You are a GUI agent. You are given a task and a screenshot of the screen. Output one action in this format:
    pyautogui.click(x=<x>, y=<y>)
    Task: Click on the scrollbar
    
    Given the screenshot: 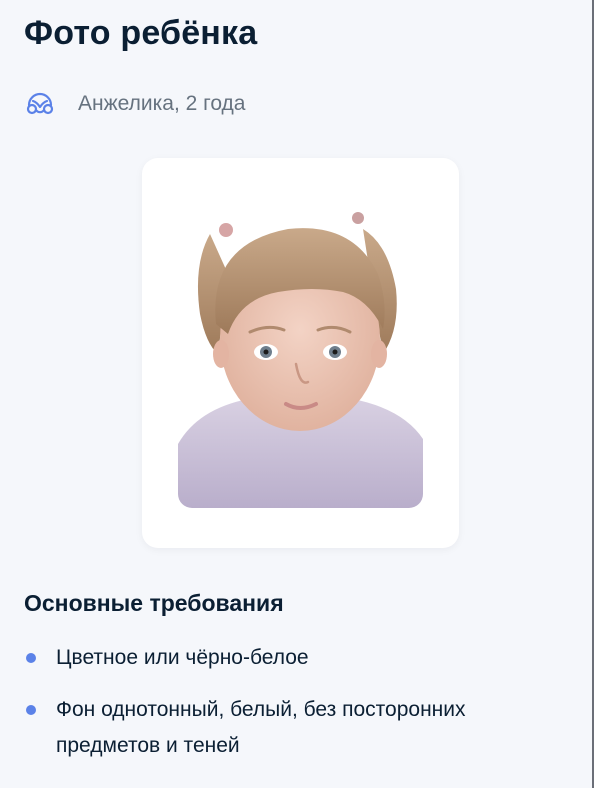 What is the action you would take?
    pyautogui.click(x=596, y=394)
    